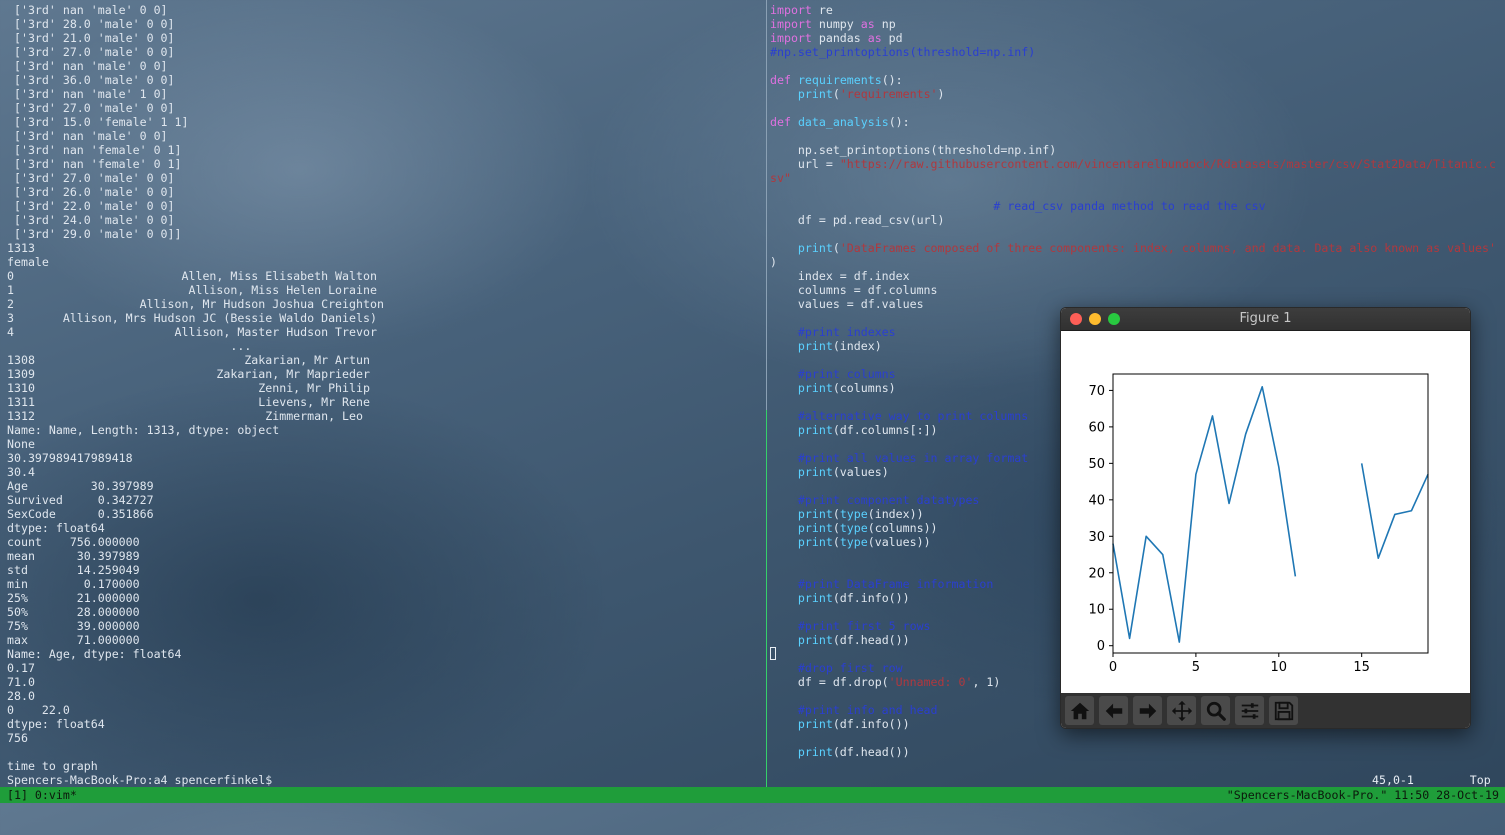  What do you see at coordinates (1113, 710) in the screenshot?
I see `back-arrow-icon` at bounding box center [1113, 710].